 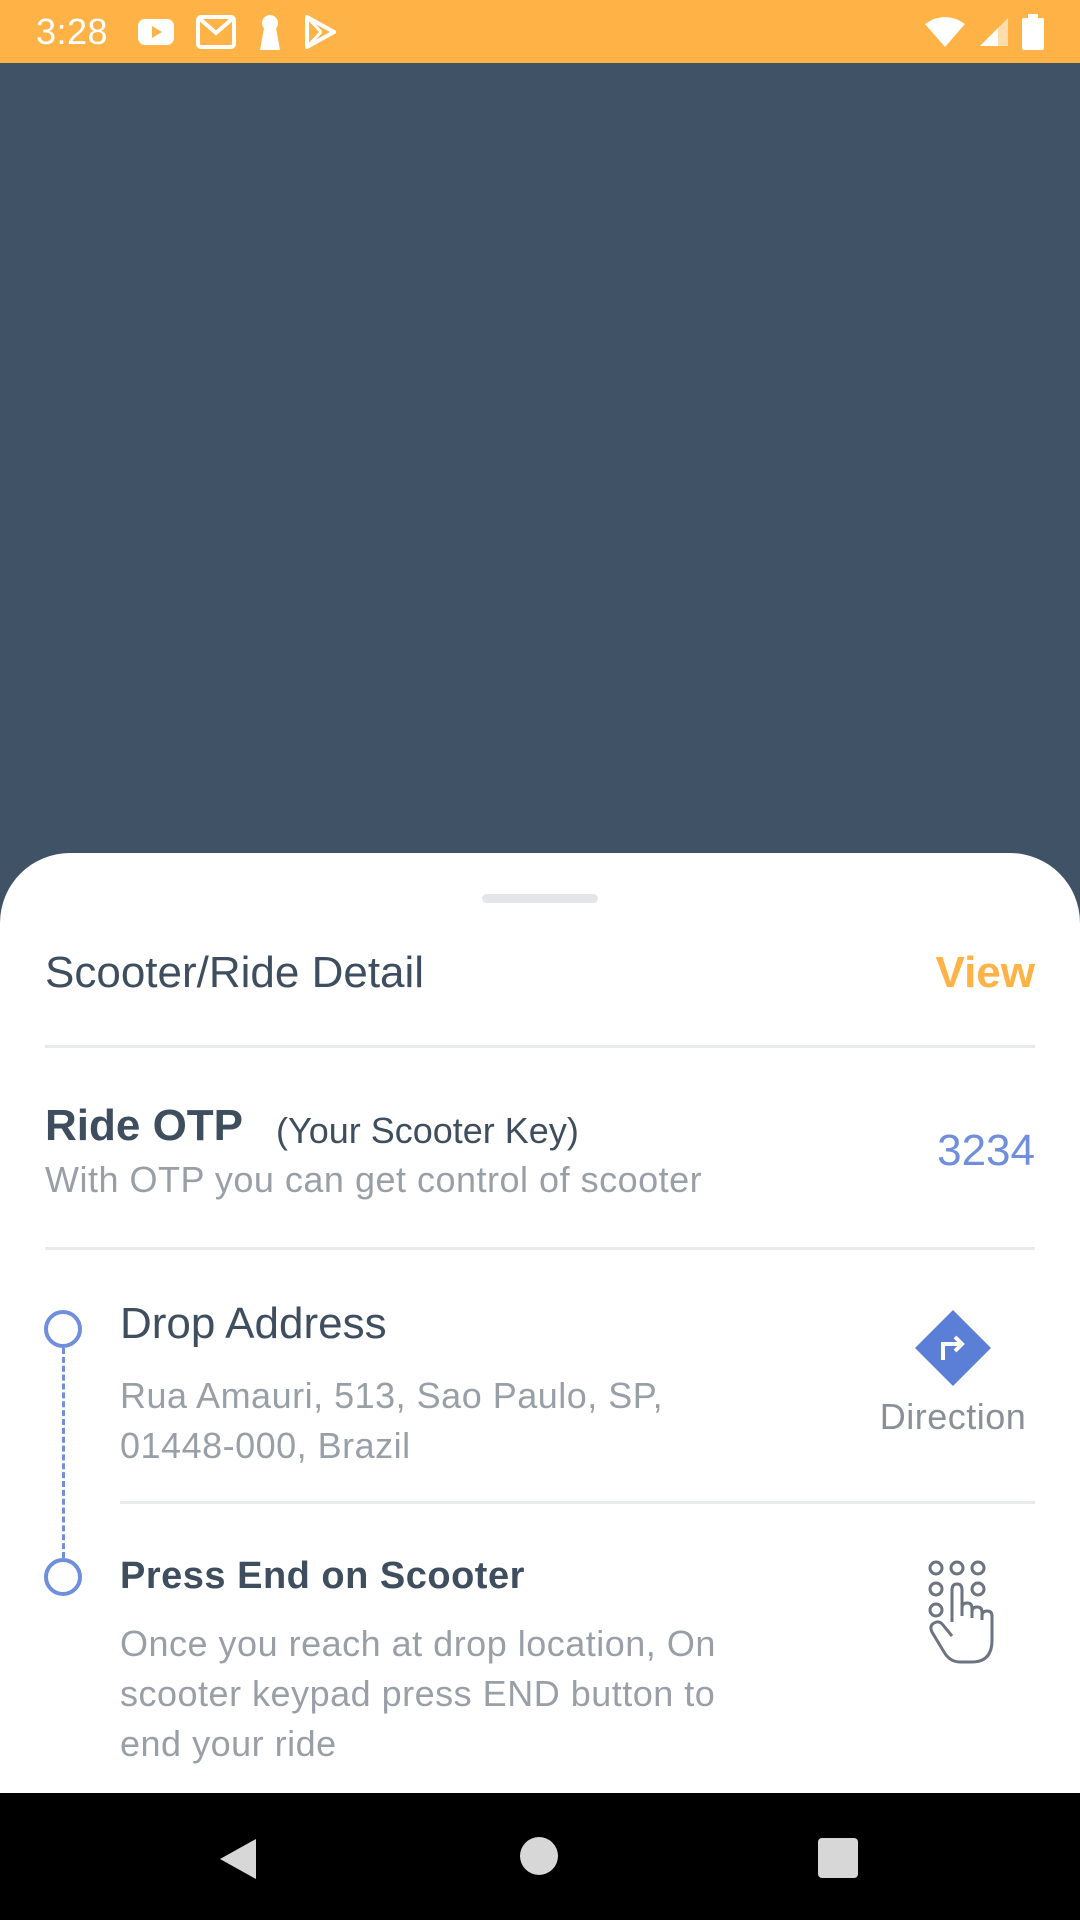 What do you see at coordinates (961, 1612) in the screenshot?
I see `keypad-tap-icon` at bounding box center [961, 1612].